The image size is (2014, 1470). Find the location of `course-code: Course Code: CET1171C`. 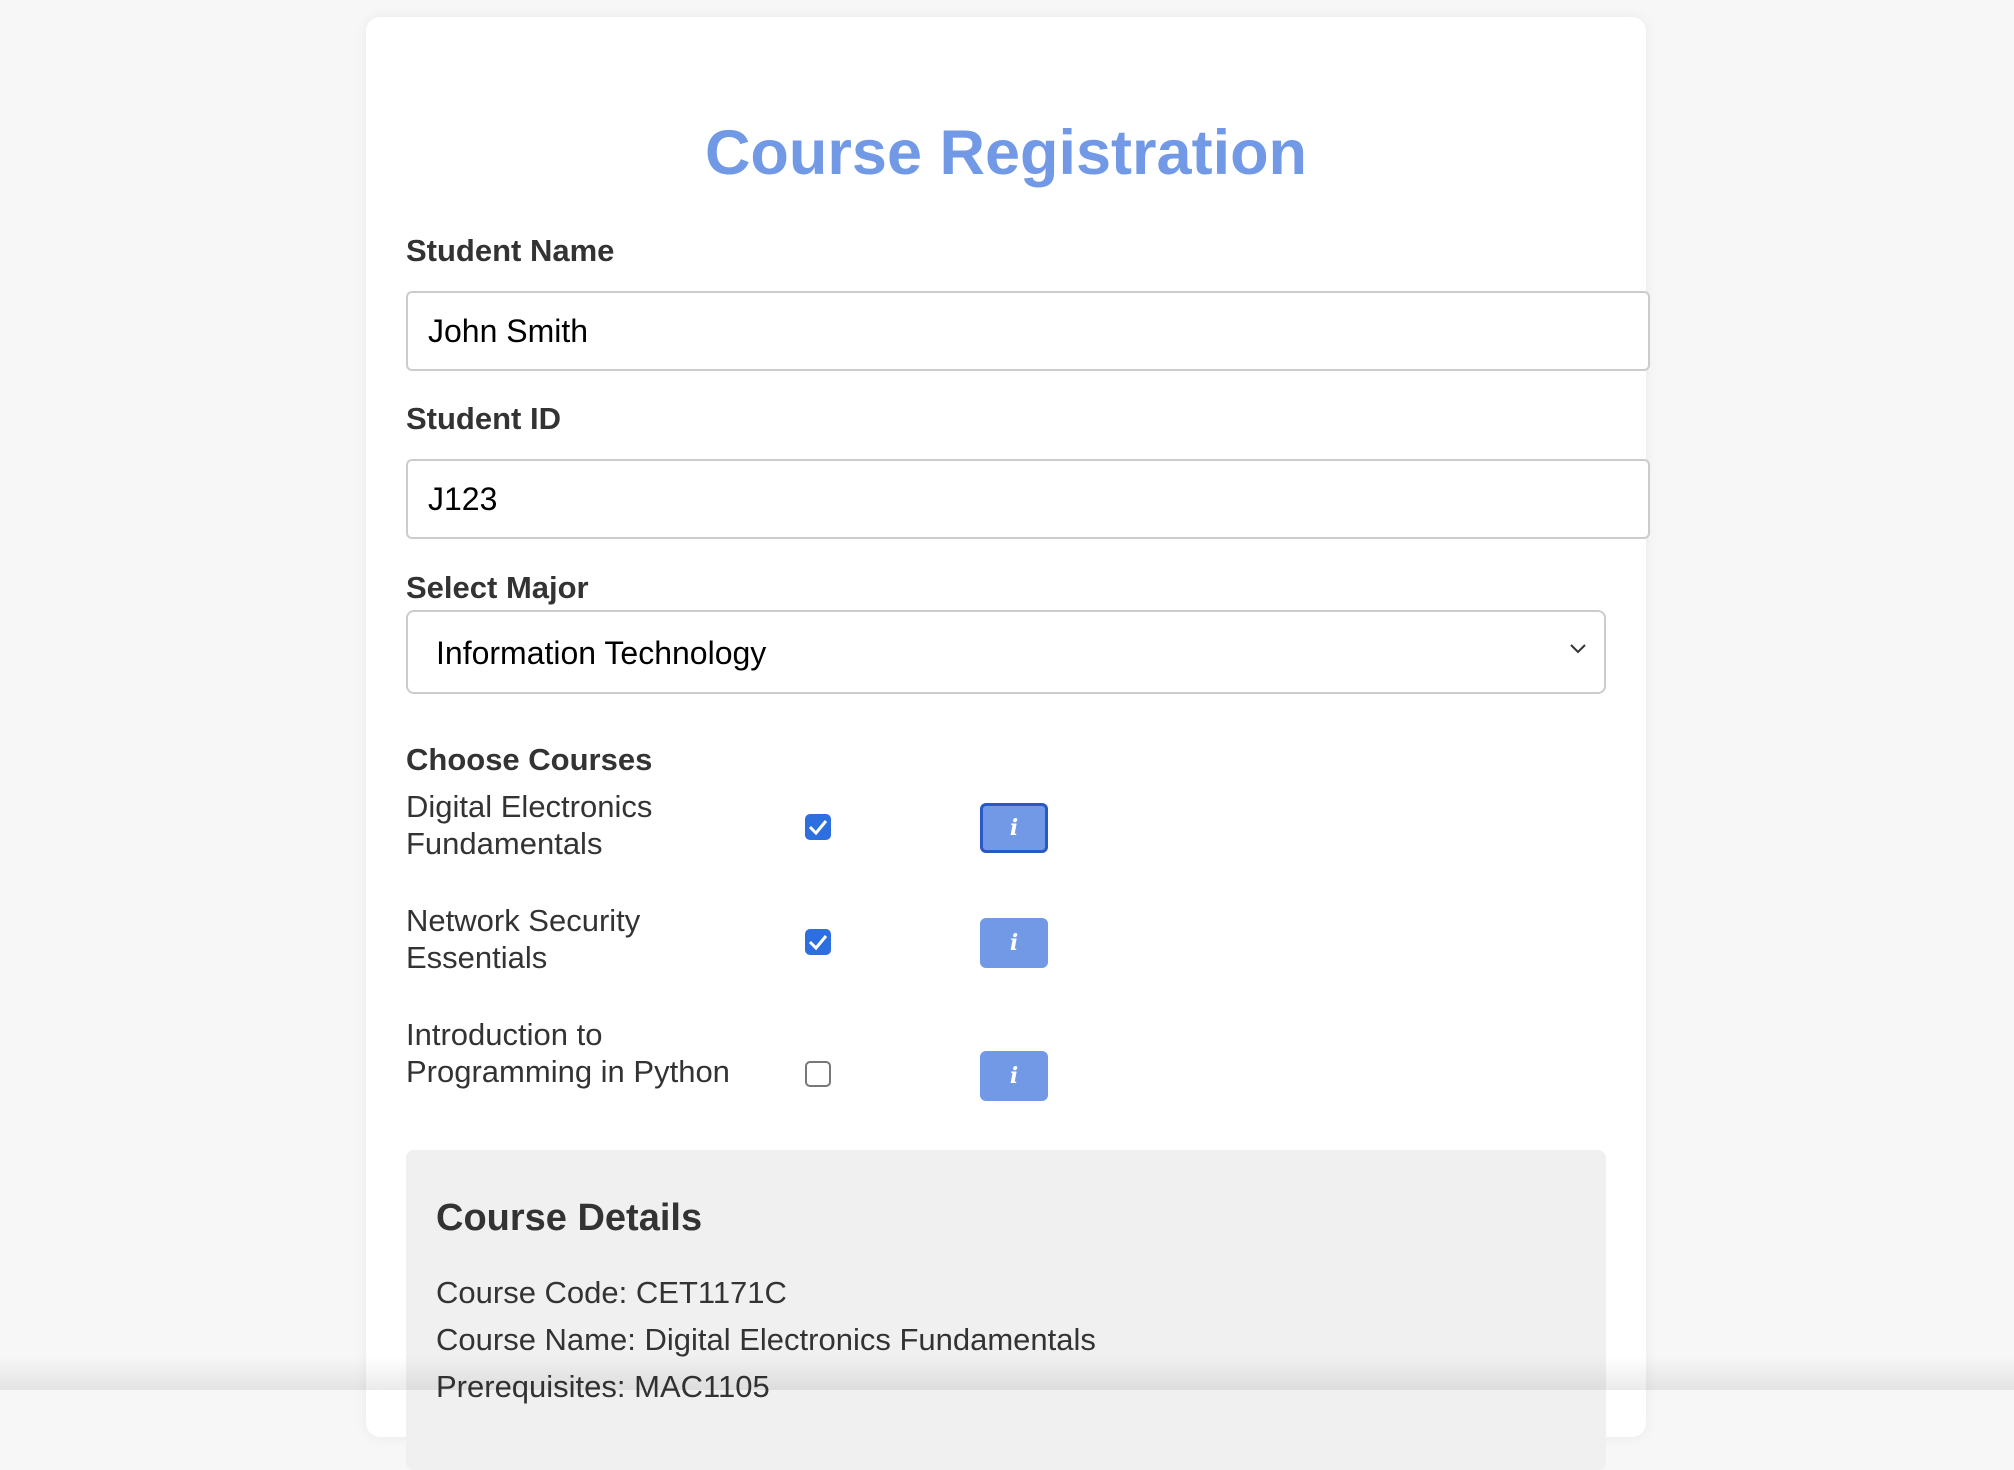

course-code: Course Code: CET1171C is located at coordinates (611, 1292).